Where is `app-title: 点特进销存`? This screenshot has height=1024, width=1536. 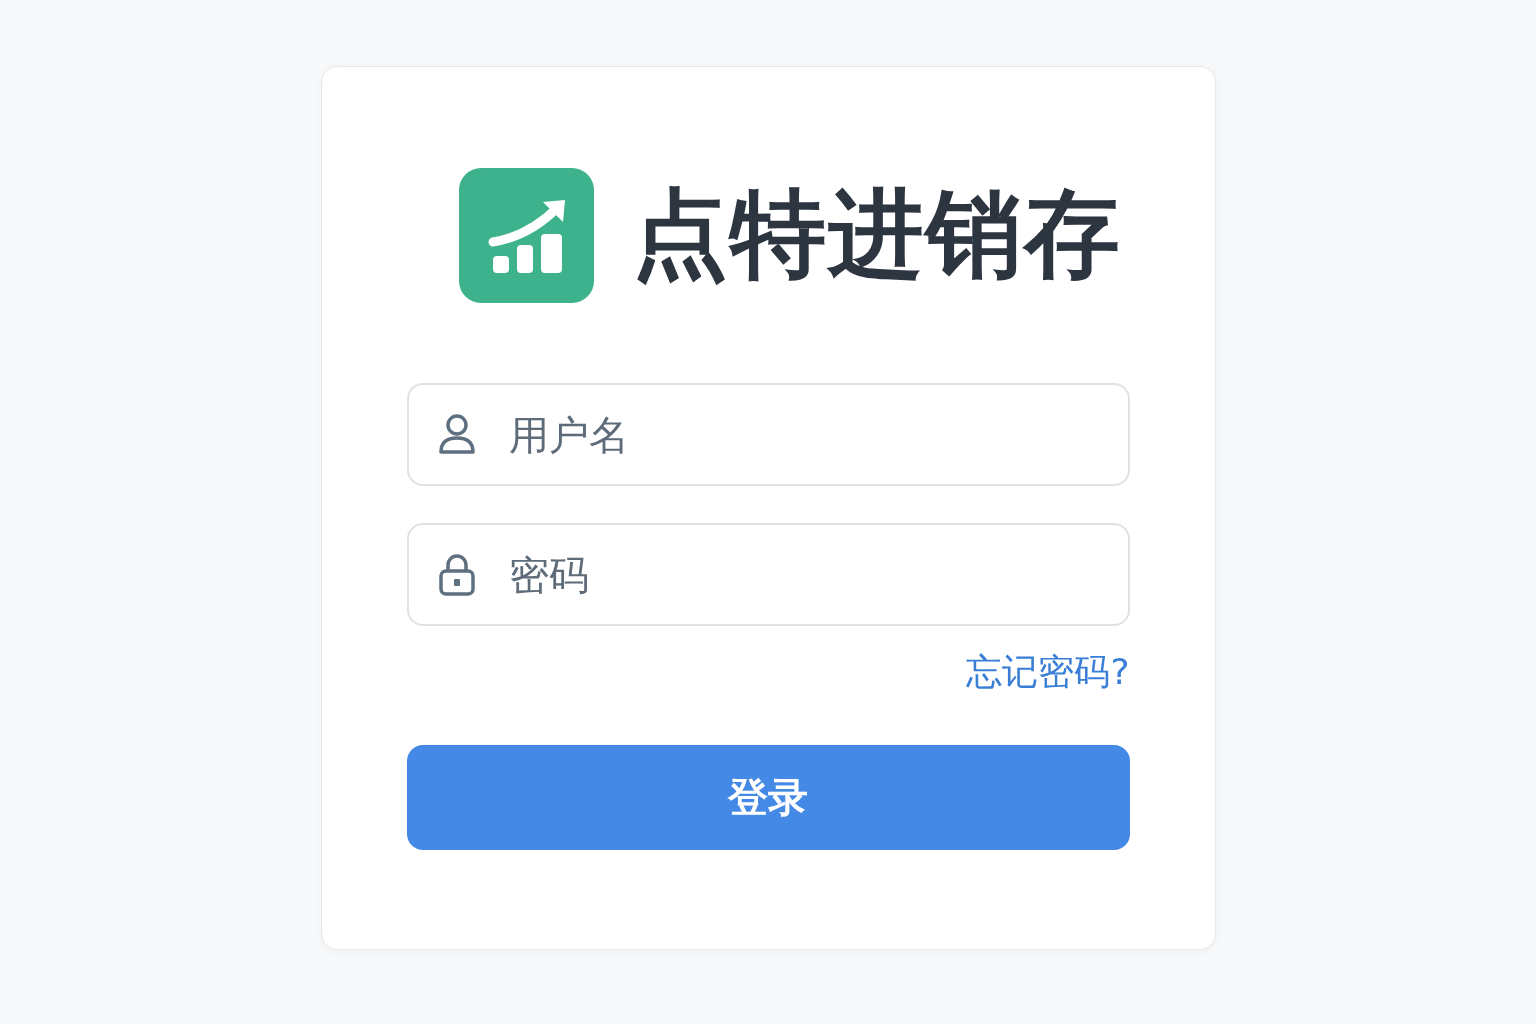
app-title: 点特进销存 is located at coordinates (876, 234).